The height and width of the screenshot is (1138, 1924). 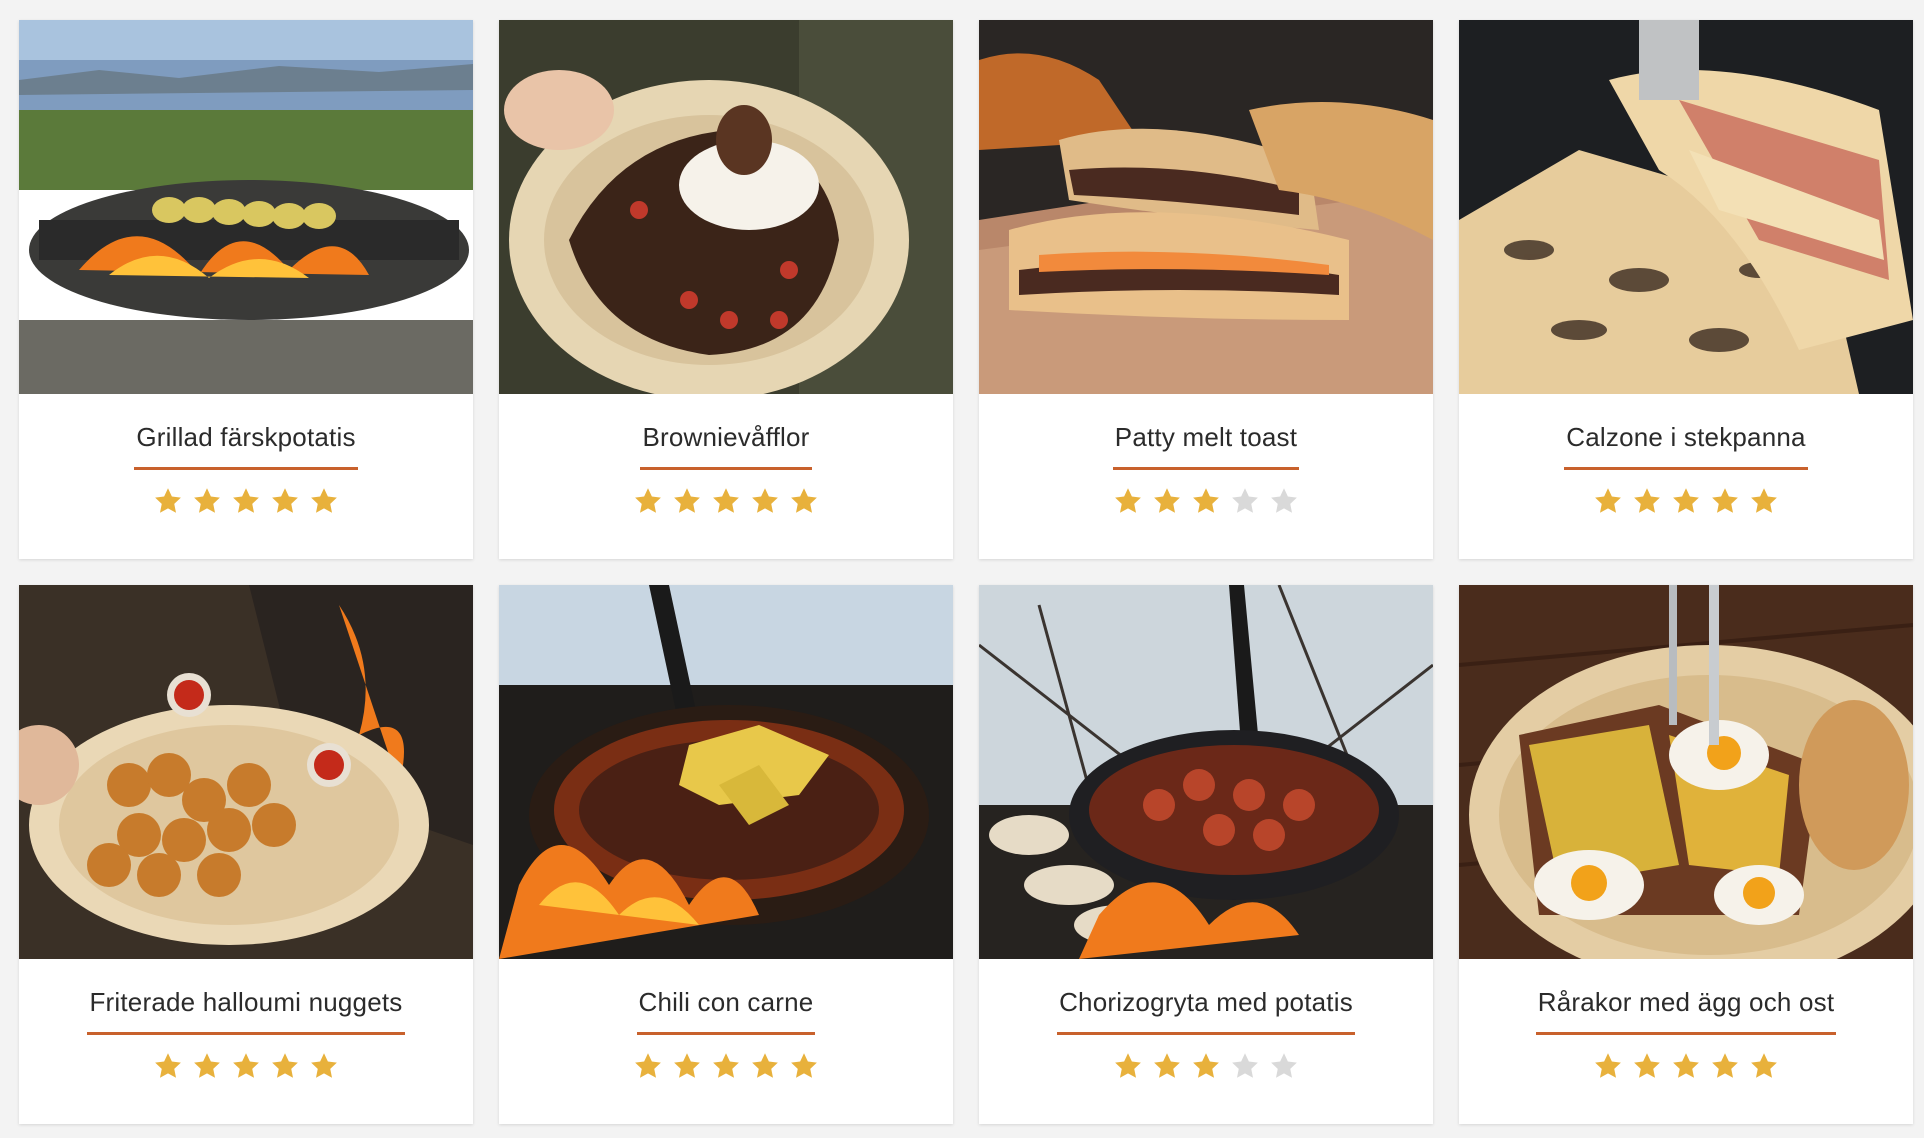 What do you see at coordinates (246, 476) in the screenshot?
I see `recipe-card-body: Grillad färskpotatis` at bounding box center [246, 476].